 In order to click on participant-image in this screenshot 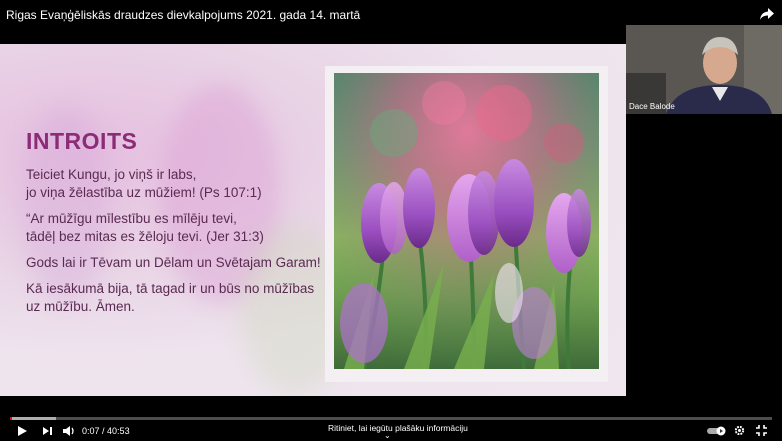, I will do `click(704, 69)`.